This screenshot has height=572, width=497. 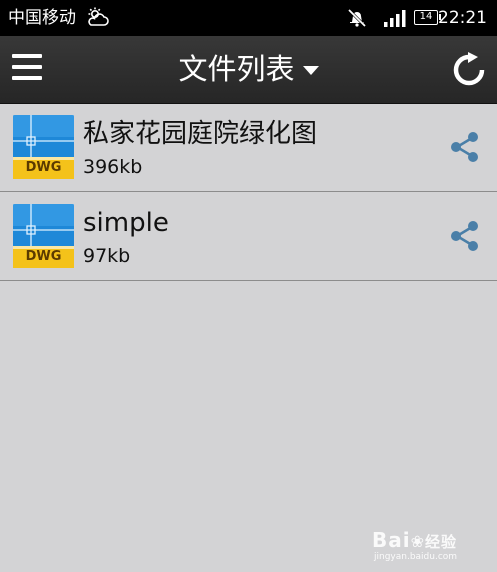 I want to click on clock: 22:21, so click(x=462, y=18).